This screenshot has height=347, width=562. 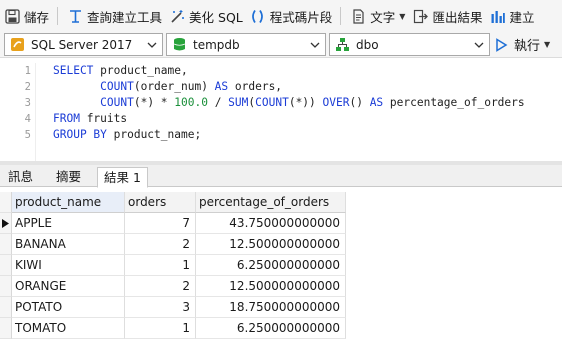 What do you see at coordinates (497, 16) in the screenshot?
I see `bar-chart-icon` at bounding box center [497, 16].